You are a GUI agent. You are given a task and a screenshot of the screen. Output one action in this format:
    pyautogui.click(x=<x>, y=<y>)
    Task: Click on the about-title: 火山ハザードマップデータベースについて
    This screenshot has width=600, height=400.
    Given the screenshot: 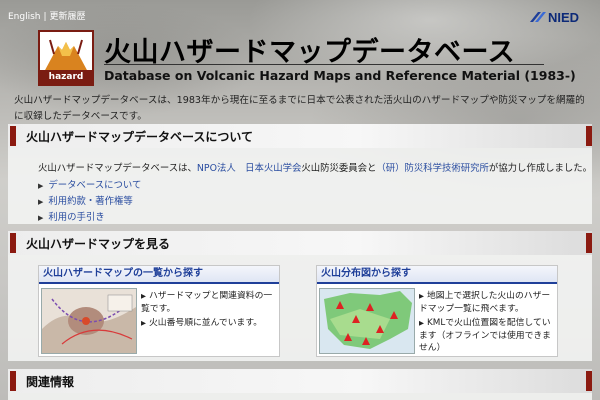 What is the action you would take?
    pyautogui.click(x=140, y=136)
    